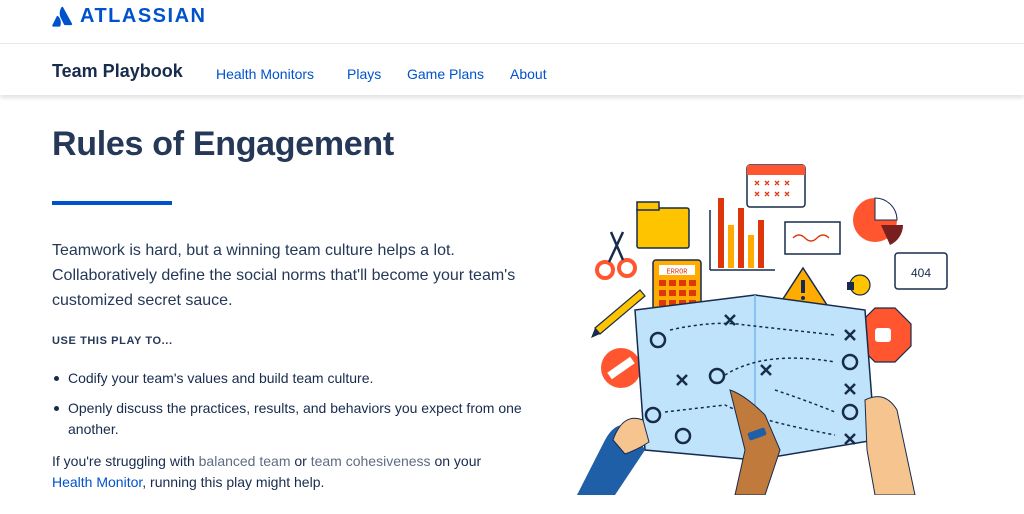  I want to click on pie-chart-icon, so click(878, 221).